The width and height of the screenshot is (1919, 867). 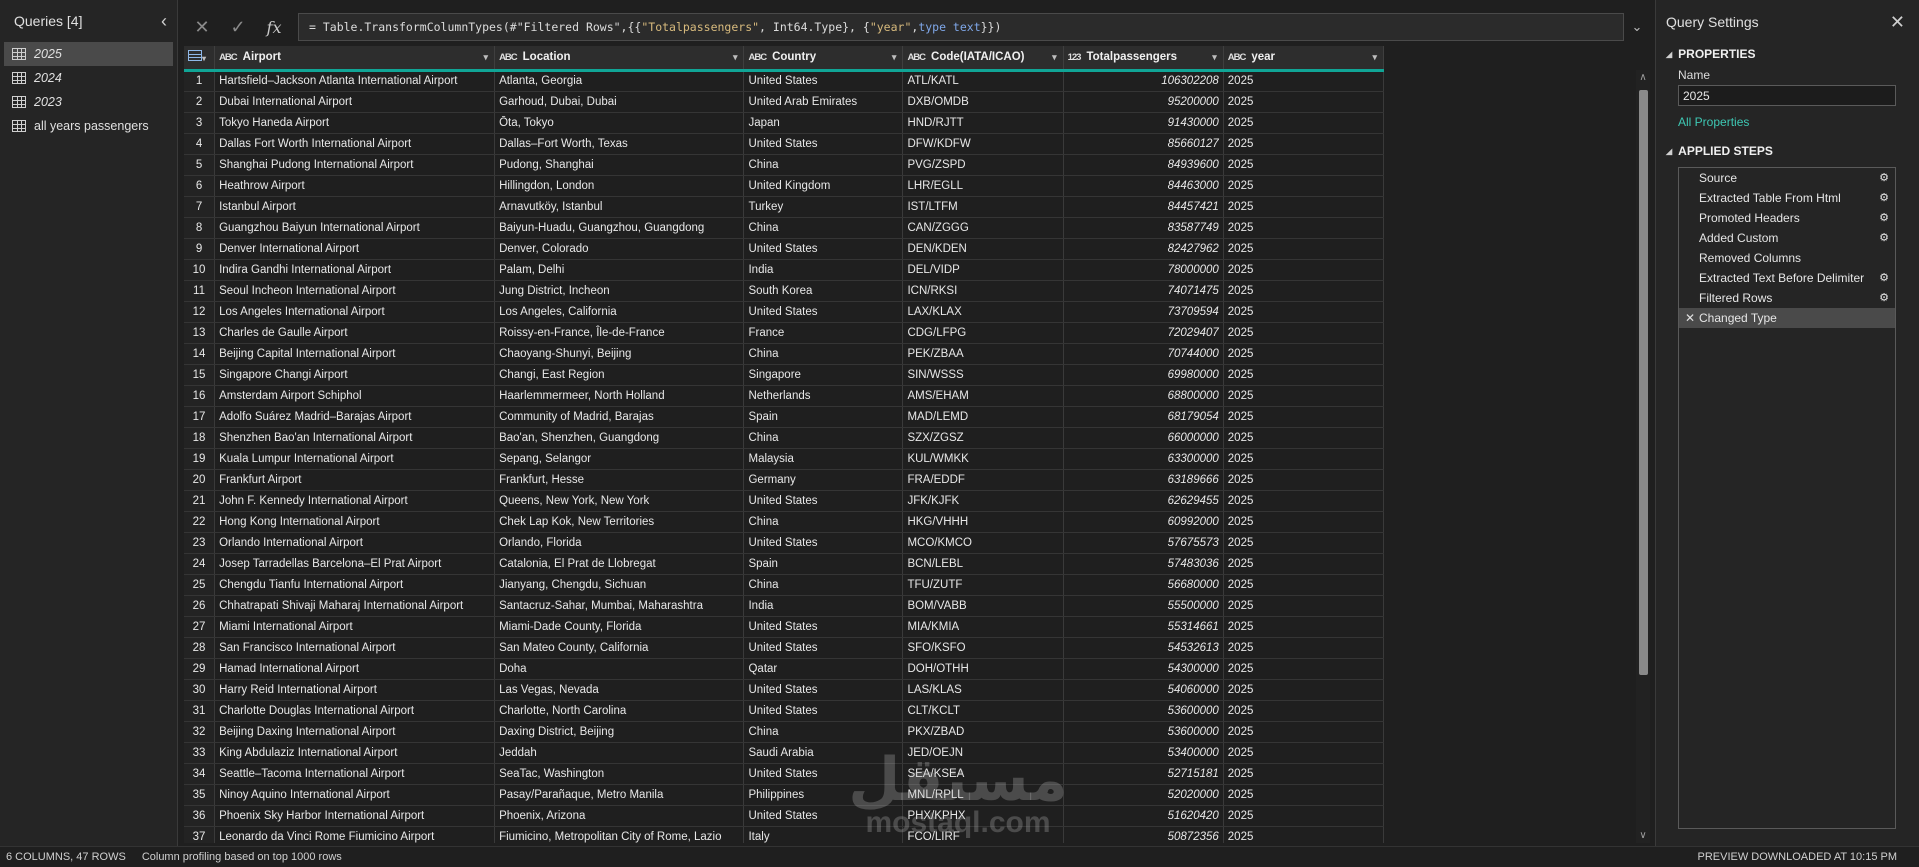 I want to click on table-menu-grid-icon: ▾, so click(x=200, y=59).